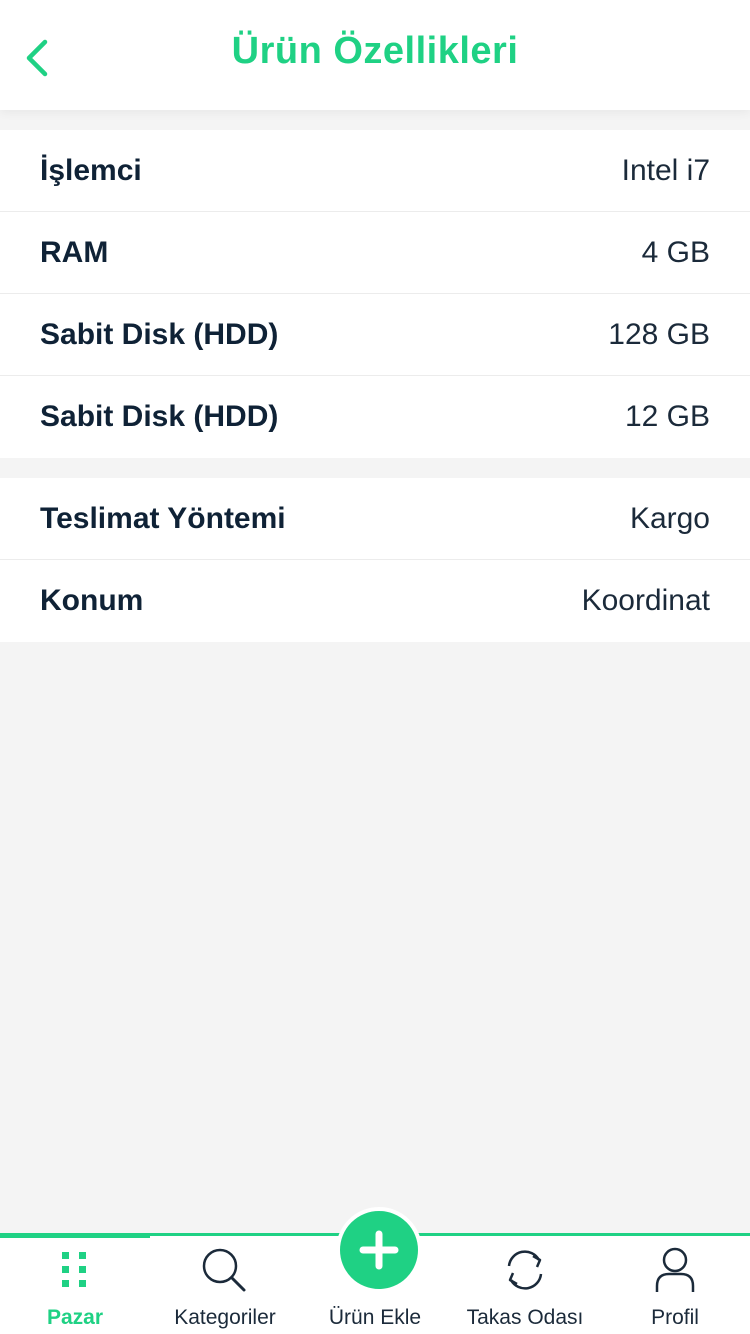 This screenshot has height=1334, width=750. I want to click on tab-takas-odasi: Takas Odası, so click(525, 1285).